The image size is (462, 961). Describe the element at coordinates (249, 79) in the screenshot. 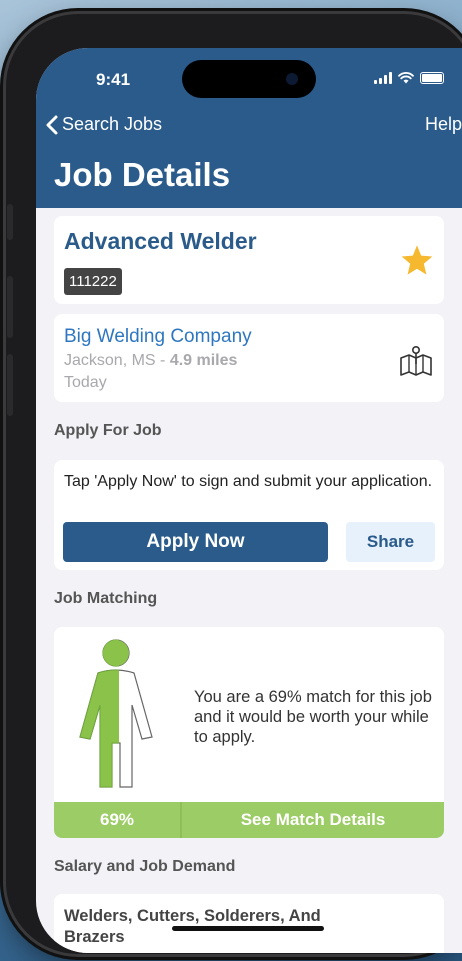

I see `dynamic-island` at that location.